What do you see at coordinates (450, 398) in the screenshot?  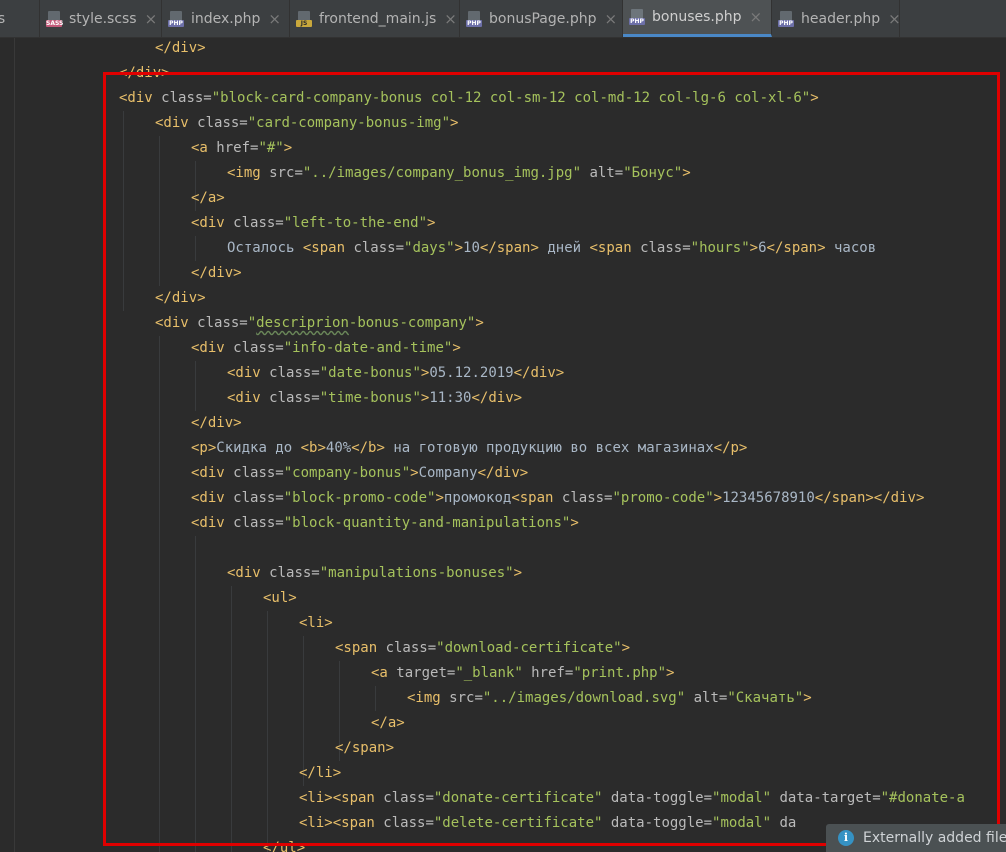 I see `code-token: 11:30` at bounding box center [450, 398].